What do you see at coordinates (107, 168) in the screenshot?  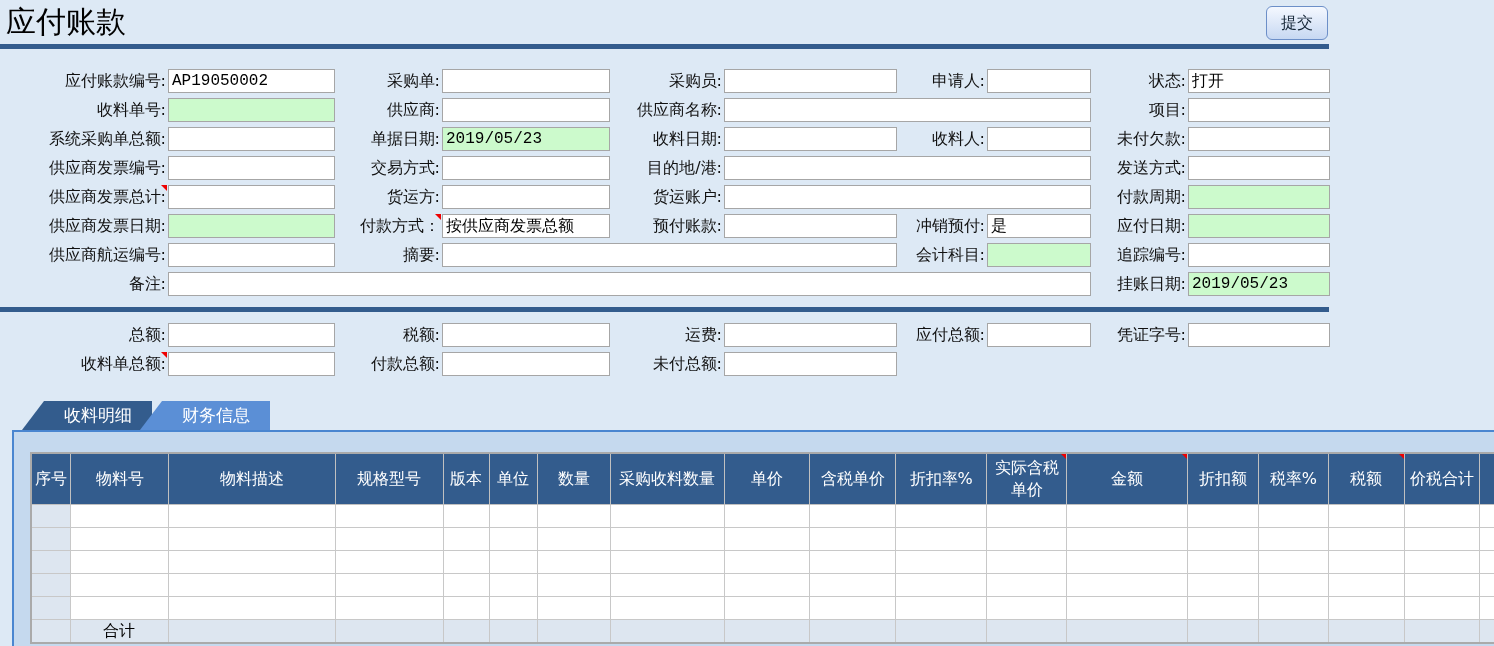 I see `field-label: 供应商发票编号:` at bounding box center [107, 168].